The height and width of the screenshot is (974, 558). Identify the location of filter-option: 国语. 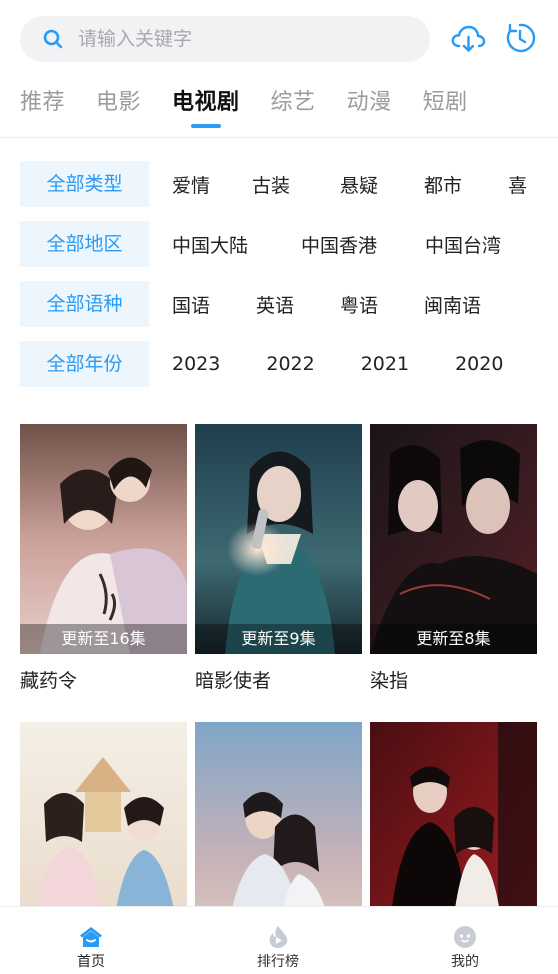
(191, 304).